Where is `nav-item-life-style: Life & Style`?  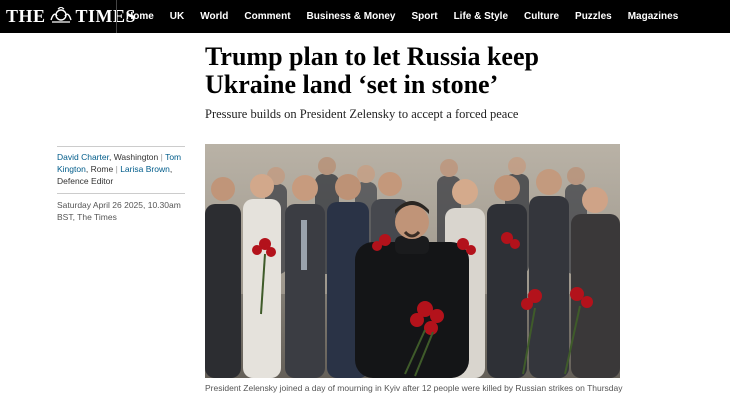
nav-item-life-style: Life & Style is located at coordinates (481, 16).